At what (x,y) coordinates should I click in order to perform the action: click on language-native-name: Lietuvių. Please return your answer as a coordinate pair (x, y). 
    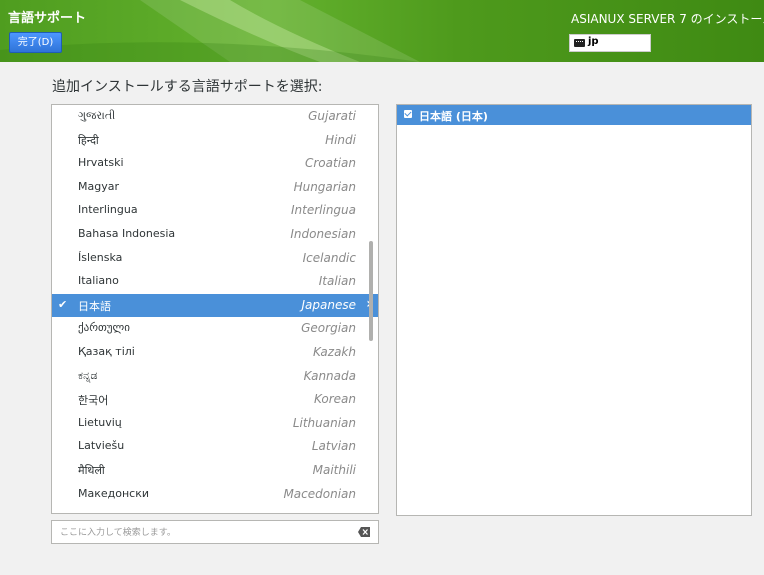
    Looking at the image, I should click on (100, 422).